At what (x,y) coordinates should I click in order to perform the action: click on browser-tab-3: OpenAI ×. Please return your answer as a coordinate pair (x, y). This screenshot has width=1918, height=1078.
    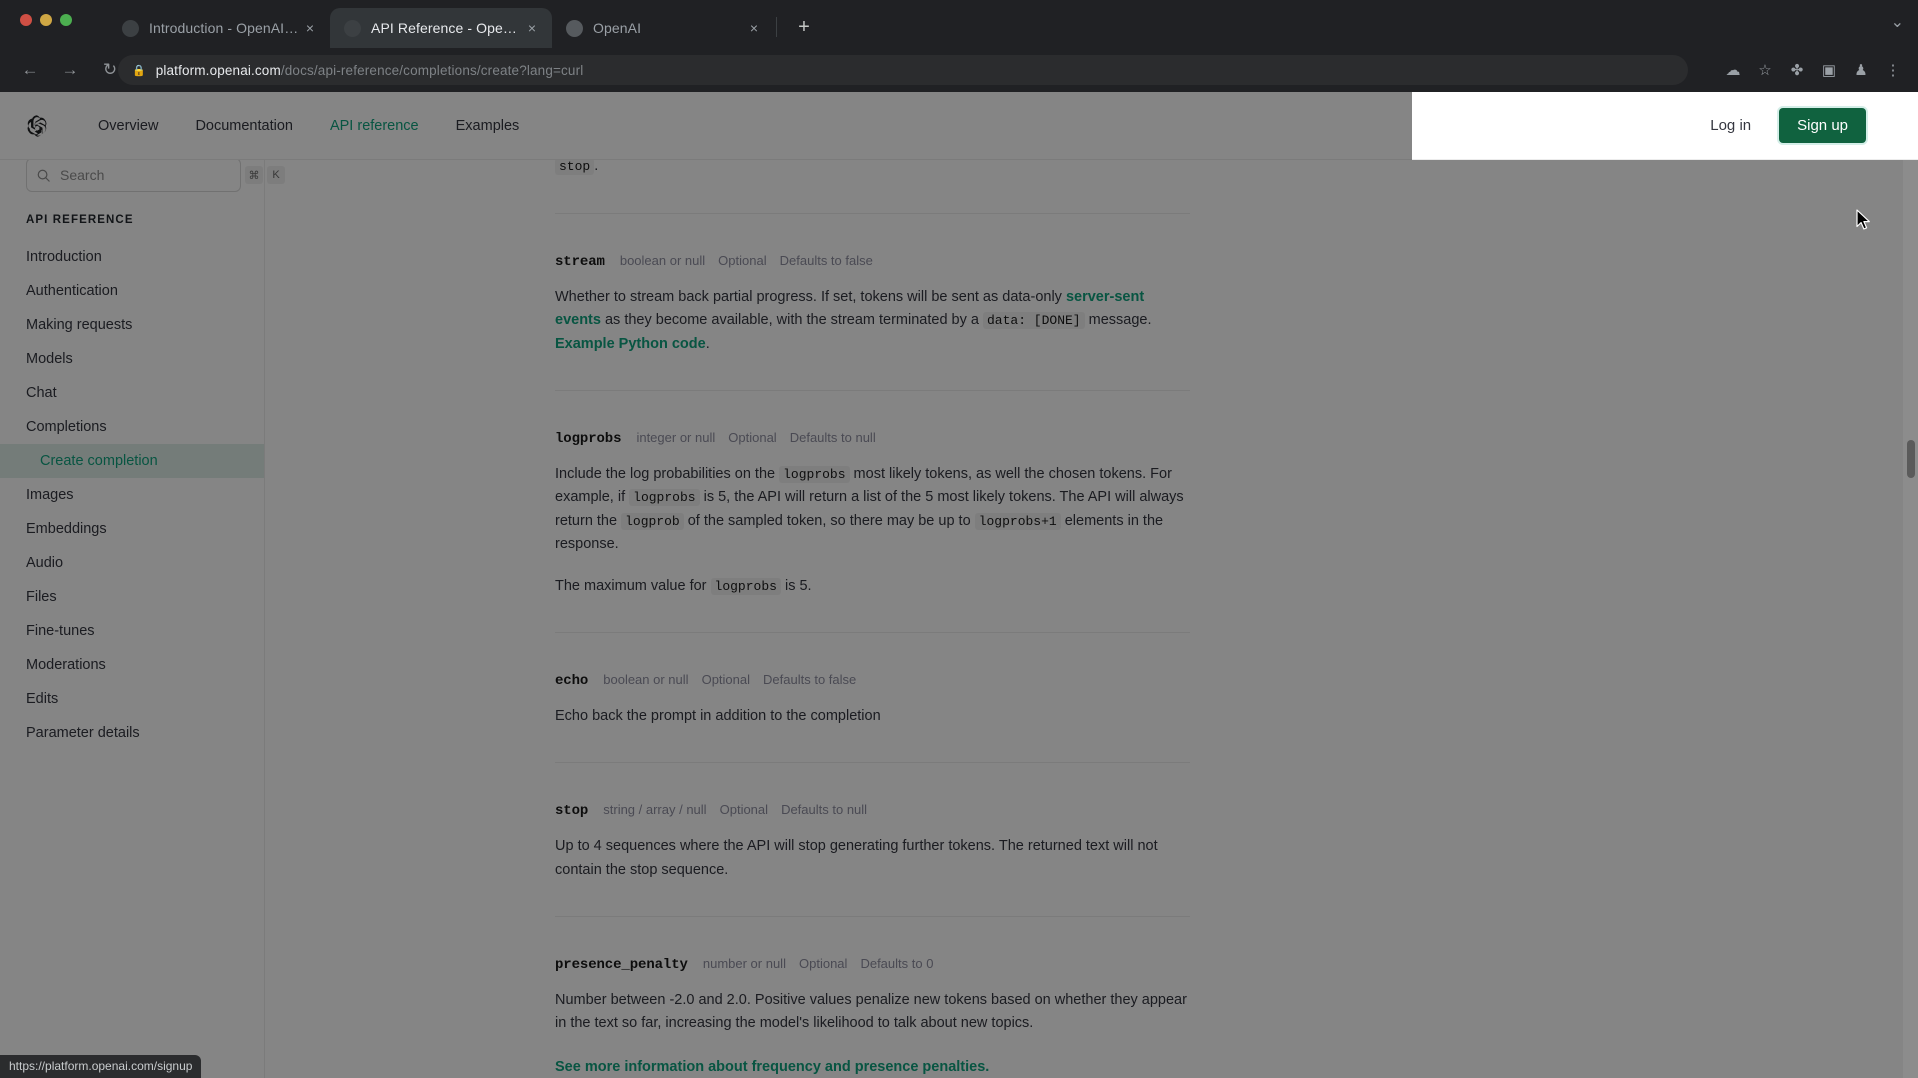
    Looking at the image, I should click on (663, 28).